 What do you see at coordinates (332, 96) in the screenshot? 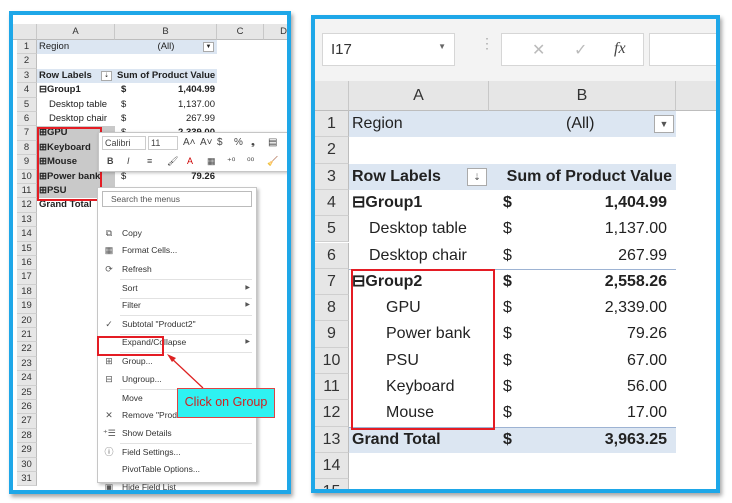
I see `select-all-corner` at bounding box center [332, 96].